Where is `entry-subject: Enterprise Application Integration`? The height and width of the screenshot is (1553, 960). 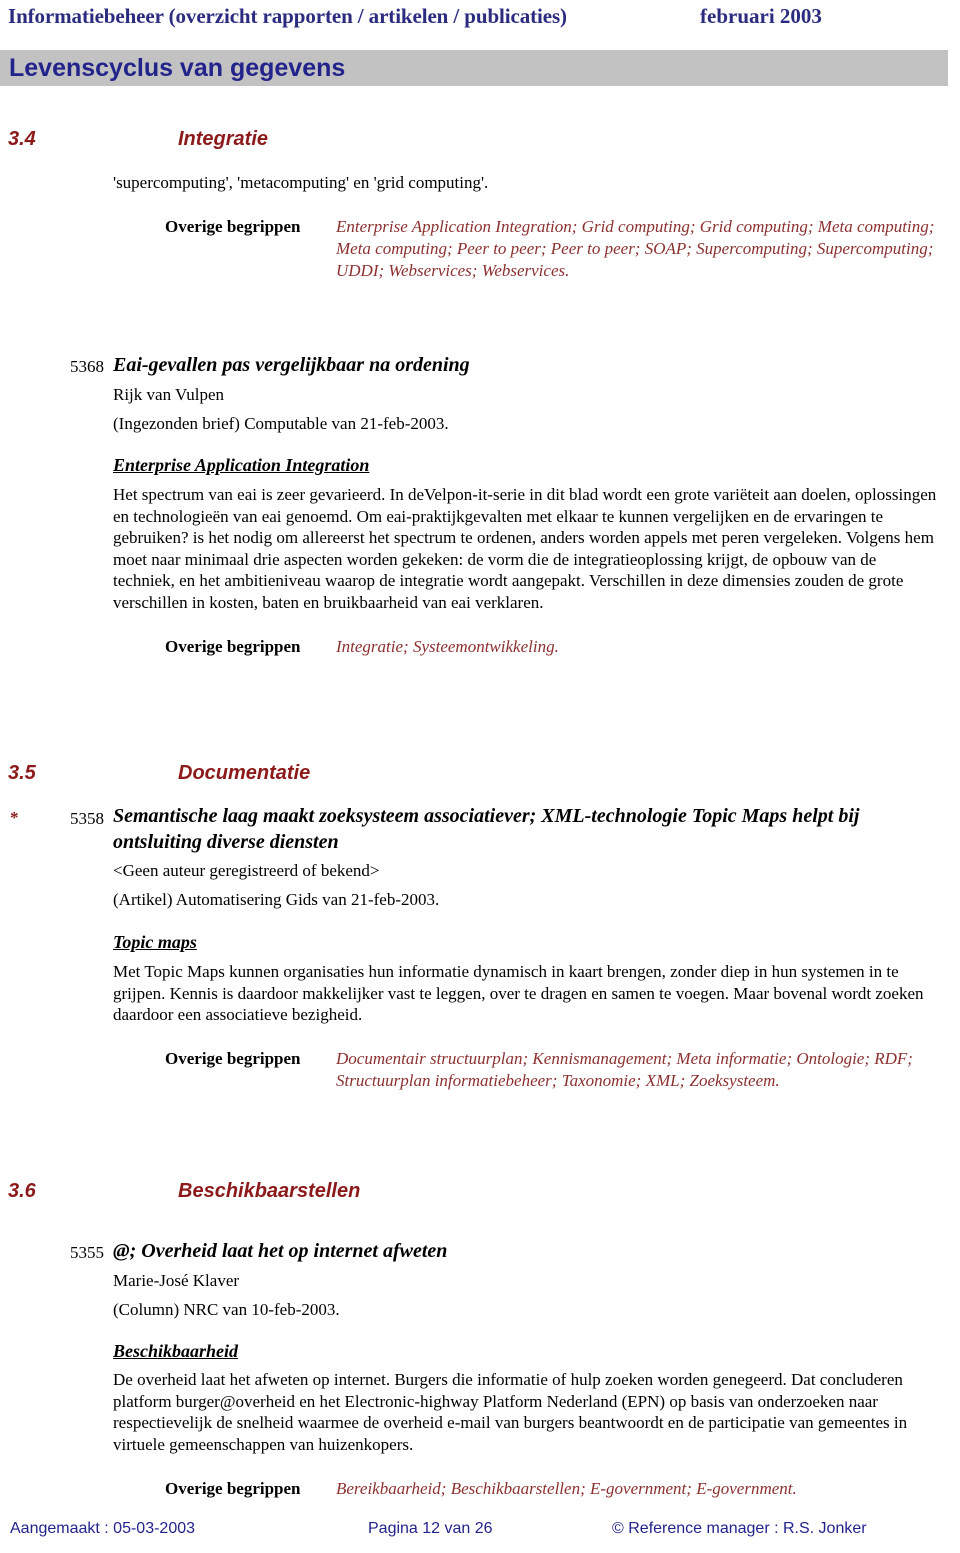 entry-subject: Enterprise Application Integration is located at coordinates (241, 465).